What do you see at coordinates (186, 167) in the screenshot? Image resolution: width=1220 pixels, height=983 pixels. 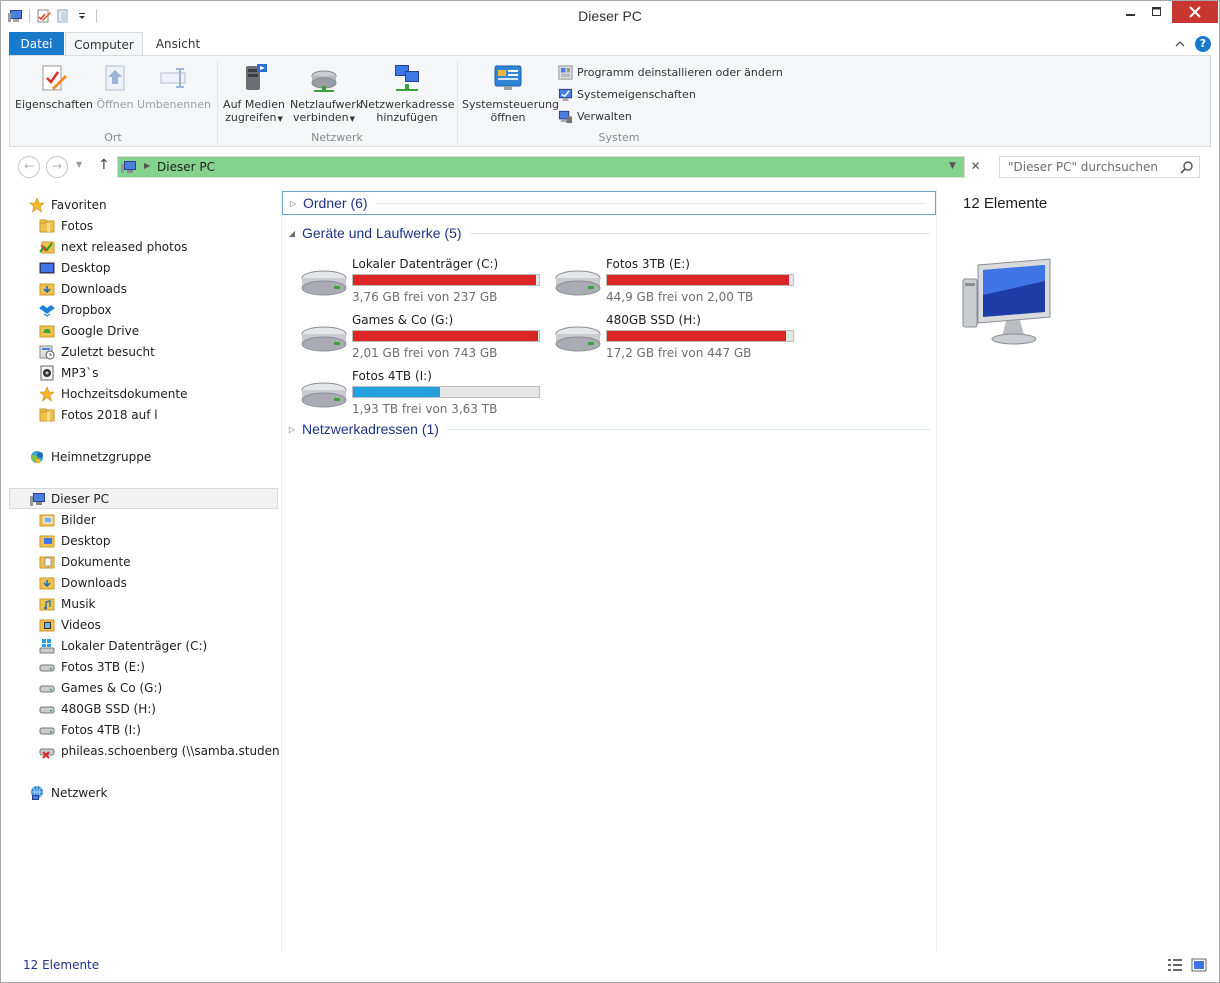 I see `breadcrumb-this-pc: Dieser PC` at bounding box center [186, 167].